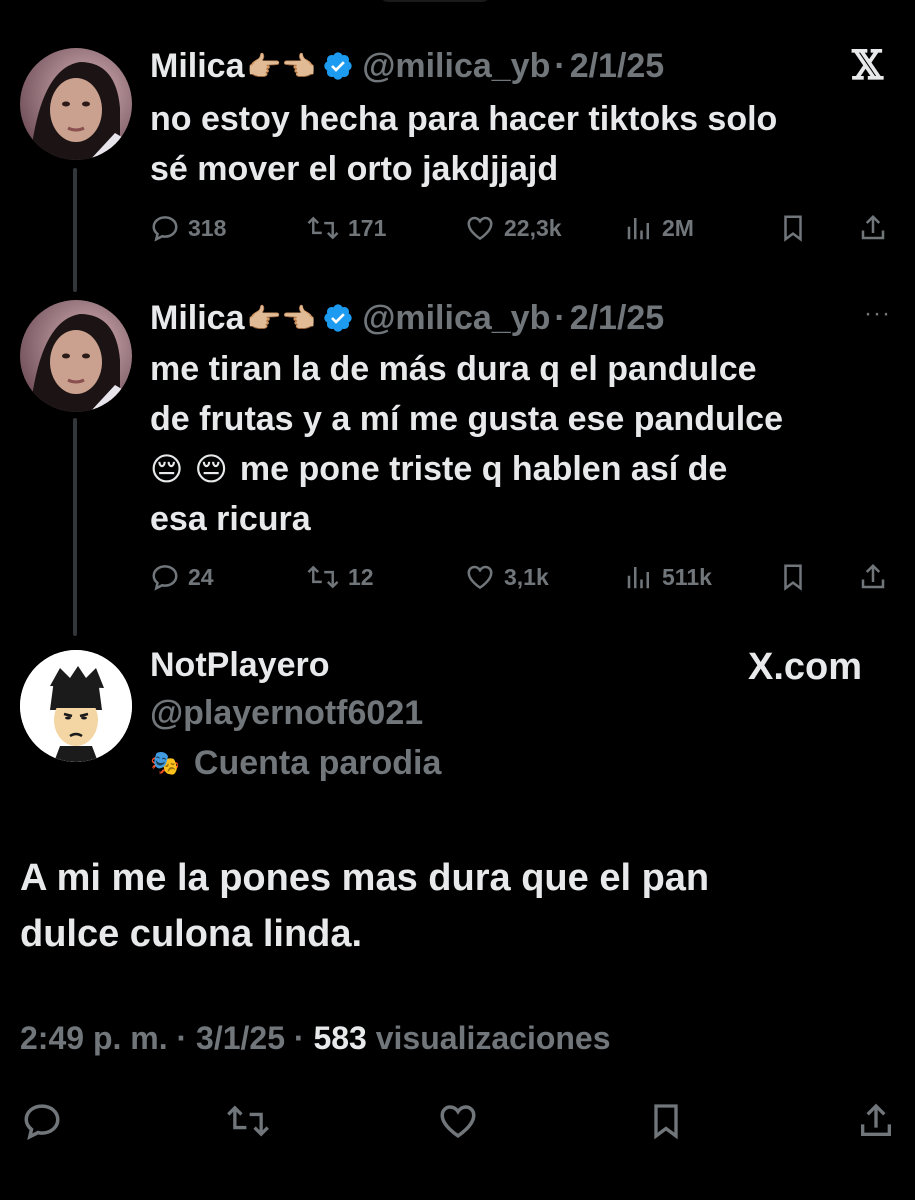  Describe the element at coordinates (526, 576) in the screenshot. I see `like-count: 3,1k` at that location.